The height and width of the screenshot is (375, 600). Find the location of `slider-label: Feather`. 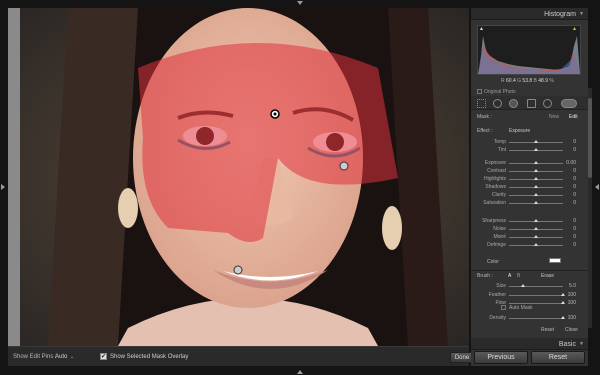

slider-label: Feather is located at coordinates (497, 295).